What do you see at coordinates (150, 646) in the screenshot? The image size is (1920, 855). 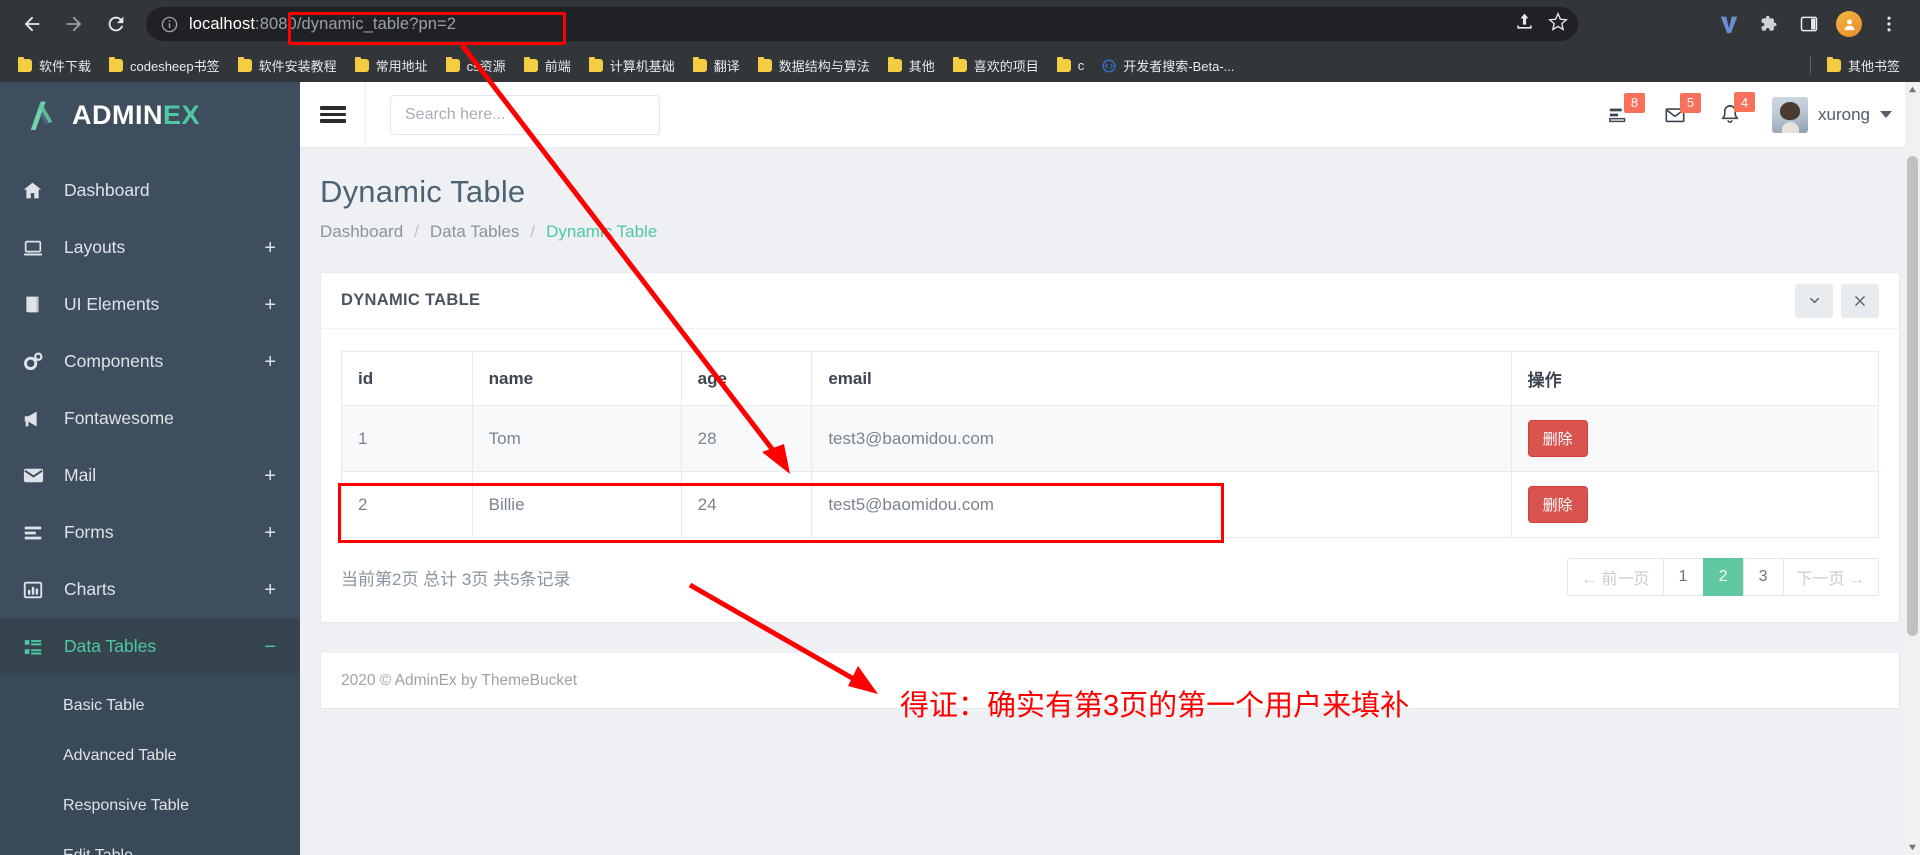 I see `sidebar-item-data-tables: Data Tables −` at bounding box center [150, 646].